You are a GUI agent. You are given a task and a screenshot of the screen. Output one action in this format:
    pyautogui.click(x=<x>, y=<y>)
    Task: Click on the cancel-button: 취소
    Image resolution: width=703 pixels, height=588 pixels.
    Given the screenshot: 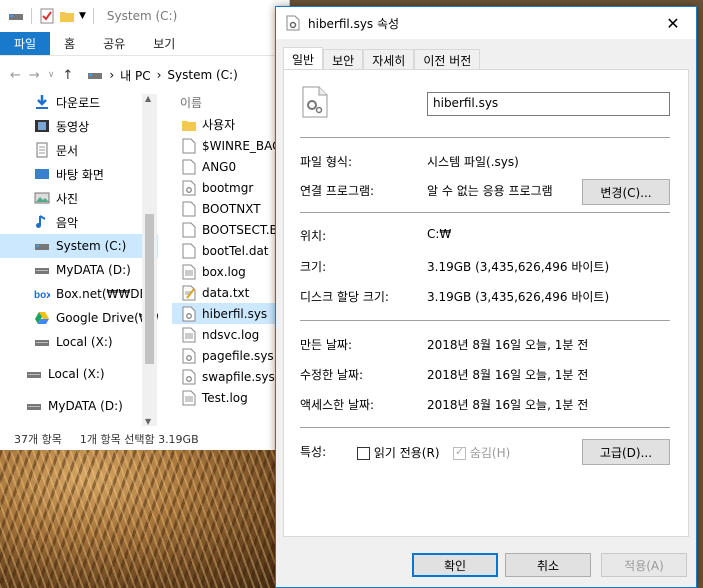 What is the action you would take?
    pyautogui.click(x=548, y=565)
    